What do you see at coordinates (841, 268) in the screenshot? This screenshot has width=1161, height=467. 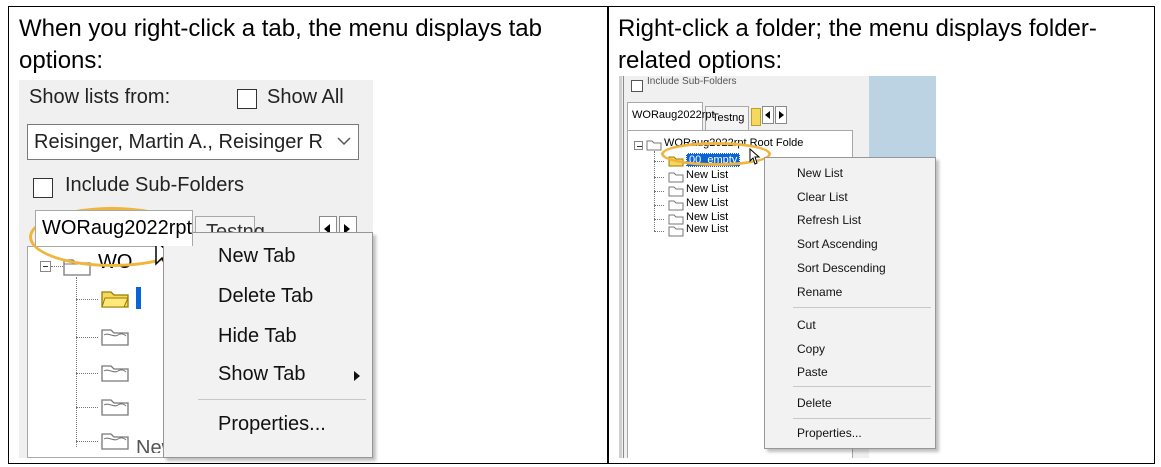 I see `menu-item-sort-descending: Sort Descending` at bounding box center [841, 268].